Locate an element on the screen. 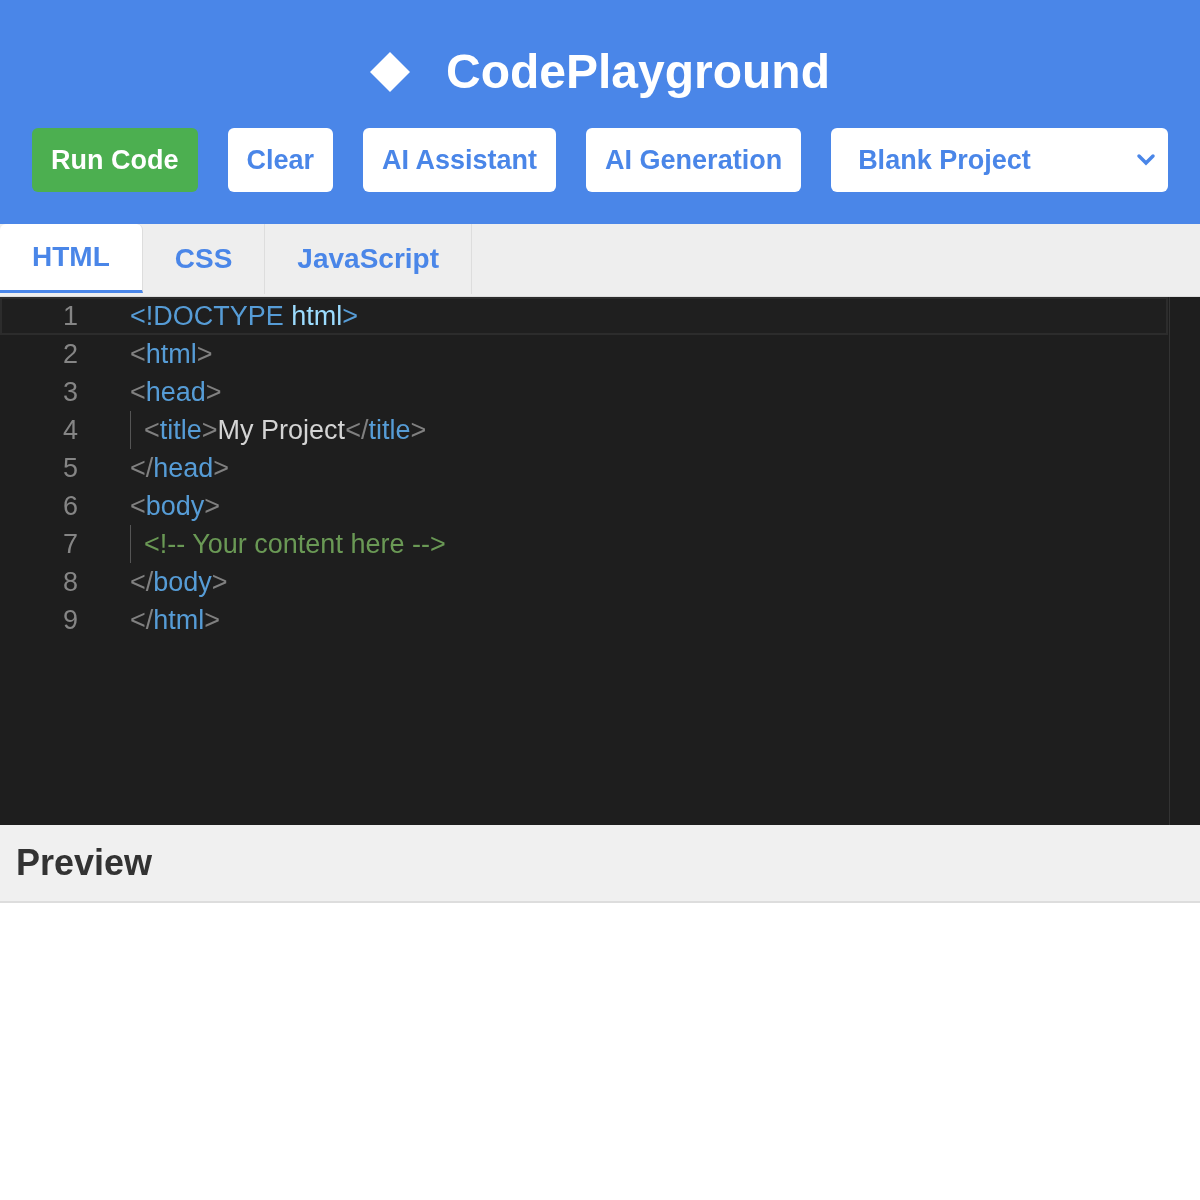 This screenshot has width=1200, height=1200. code-line: <body> is located at coordinates (175, 506).